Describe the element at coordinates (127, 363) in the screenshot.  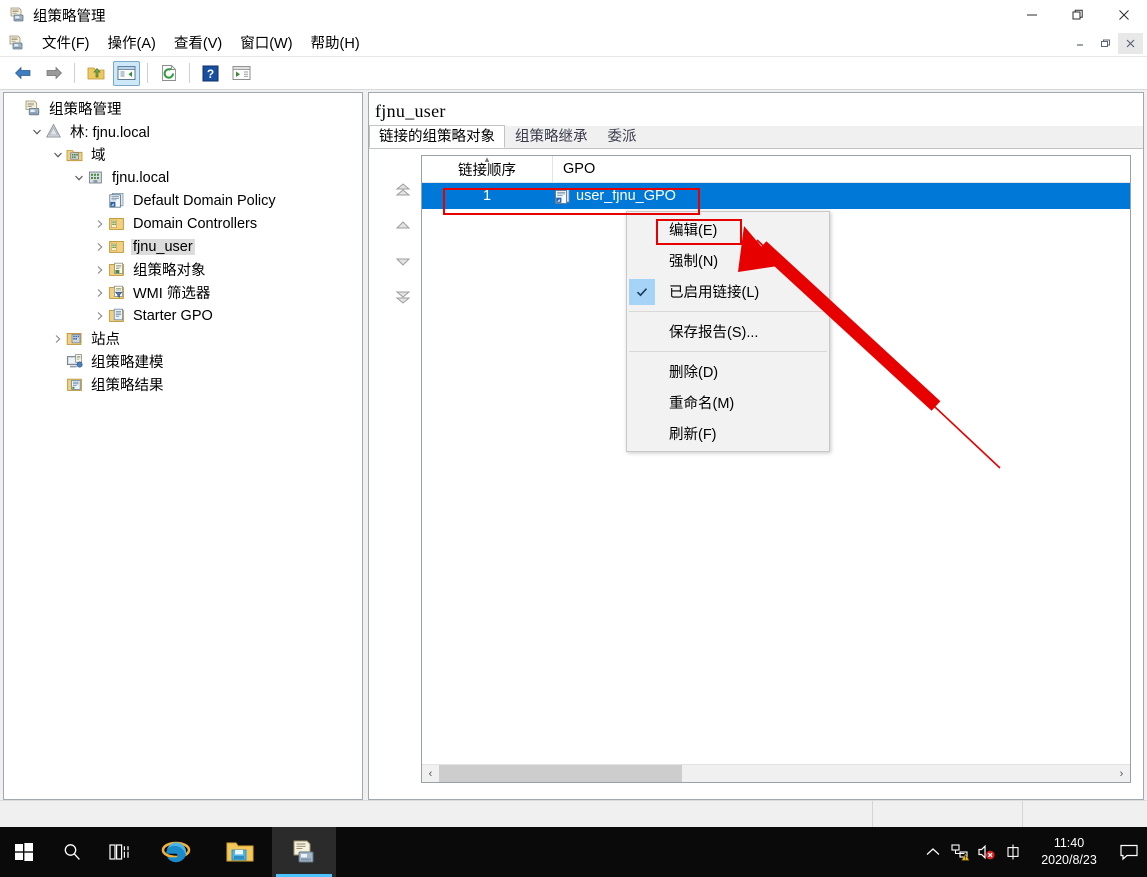
I see `tree-item-label: 组策略建模` at that location.